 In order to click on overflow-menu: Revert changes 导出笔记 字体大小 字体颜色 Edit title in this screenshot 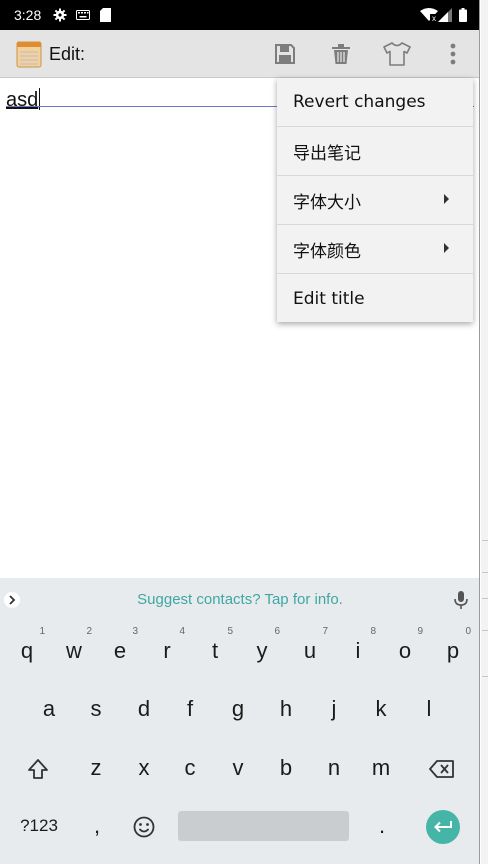, I will do `click(375, 200)`.